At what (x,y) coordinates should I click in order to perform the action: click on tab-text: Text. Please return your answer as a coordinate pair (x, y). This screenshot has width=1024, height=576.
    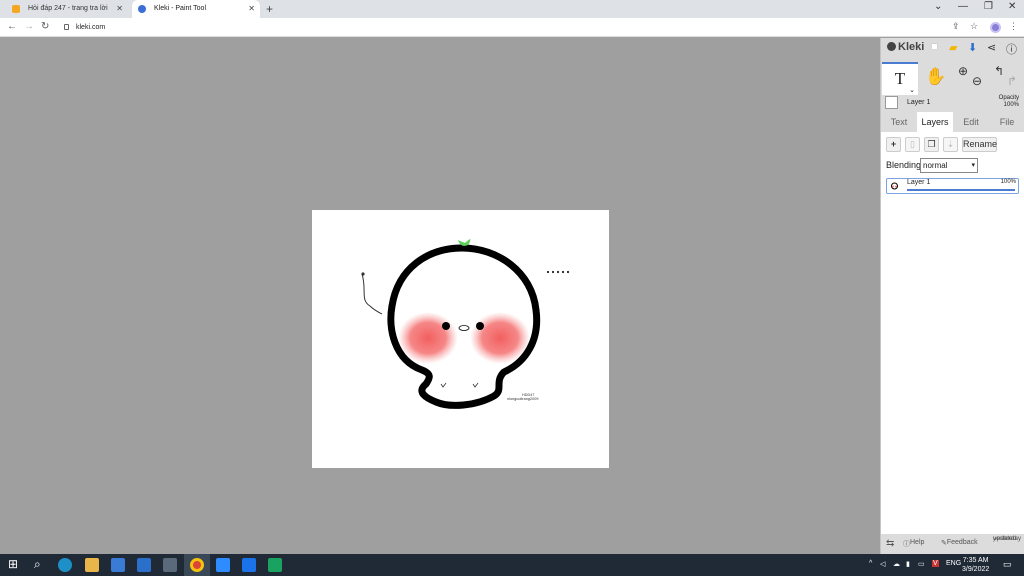
    Looking at the image, I should click on (899, 122).